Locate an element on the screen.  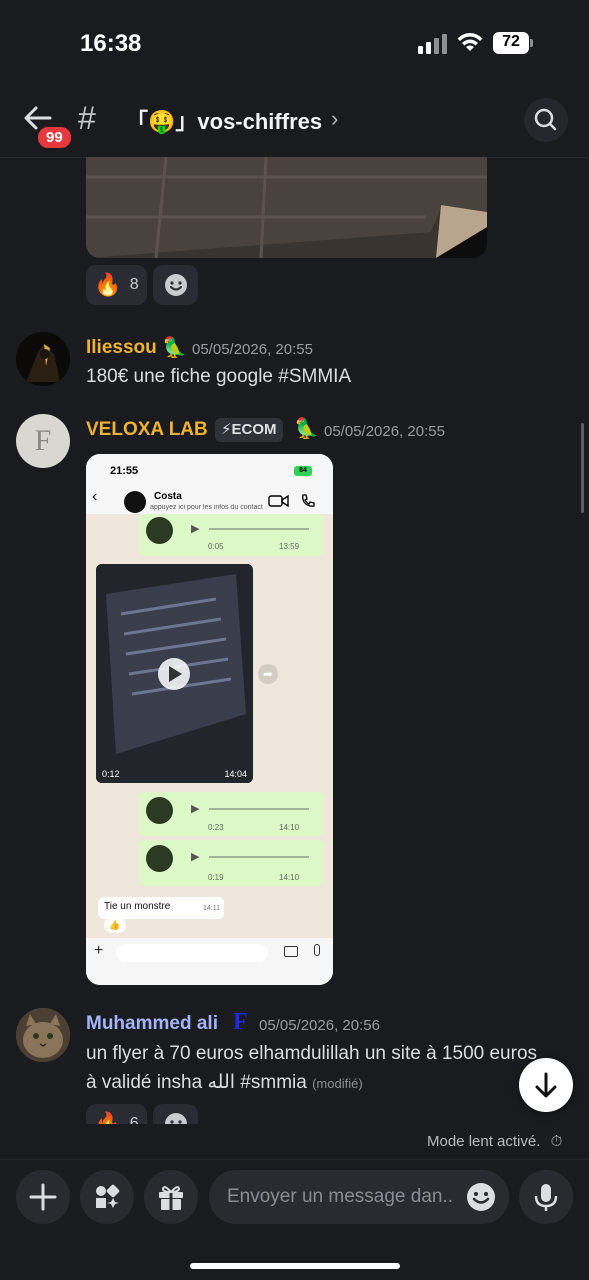
shot-camera-icon is located at coordinates (291, 951).